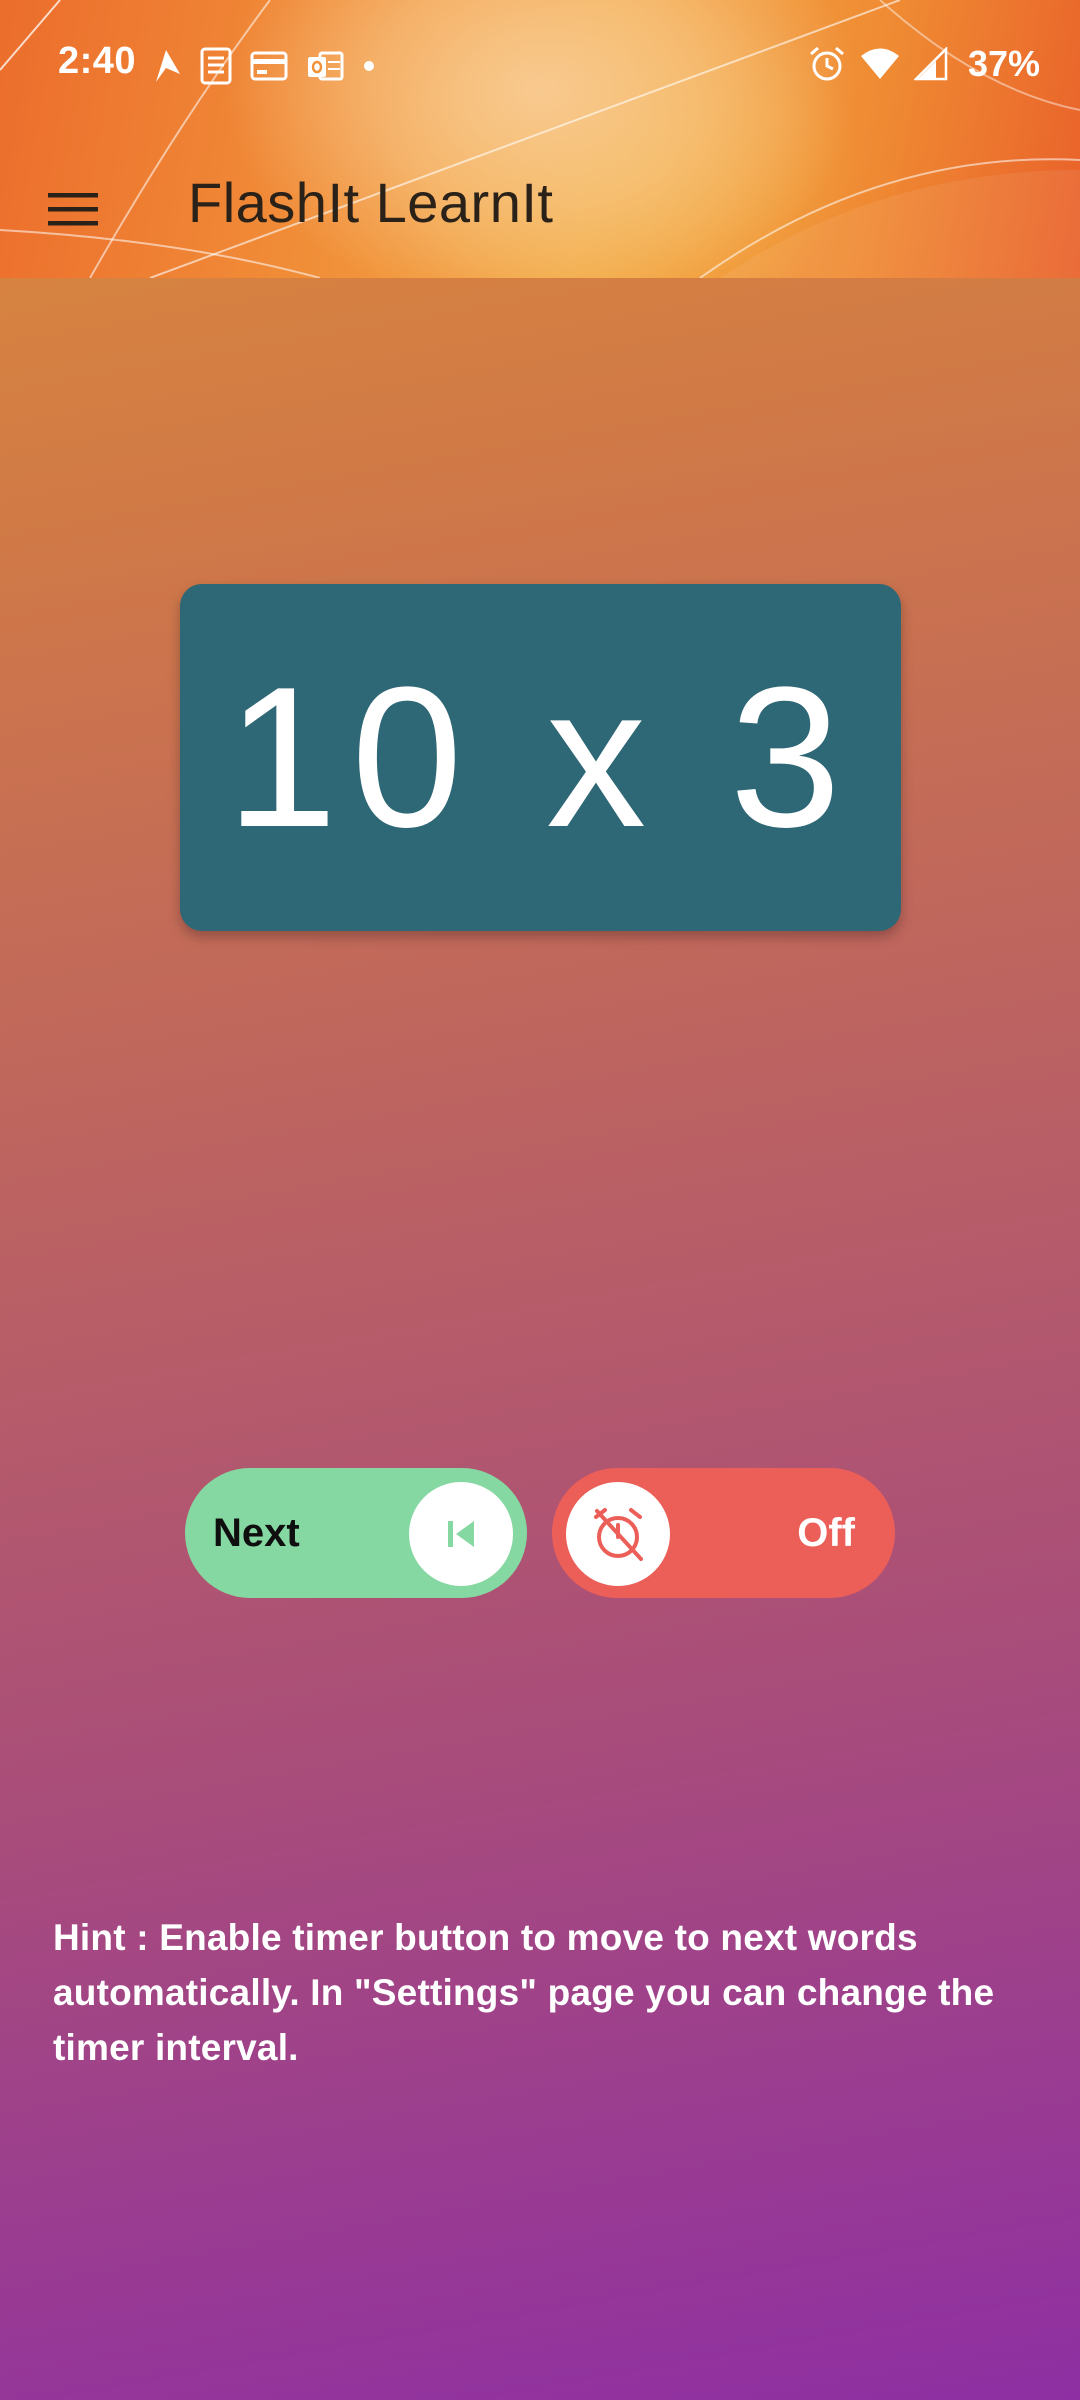 The image size is (1080, 2400). I want to click on timer-label: Off, so click(826, 1533).